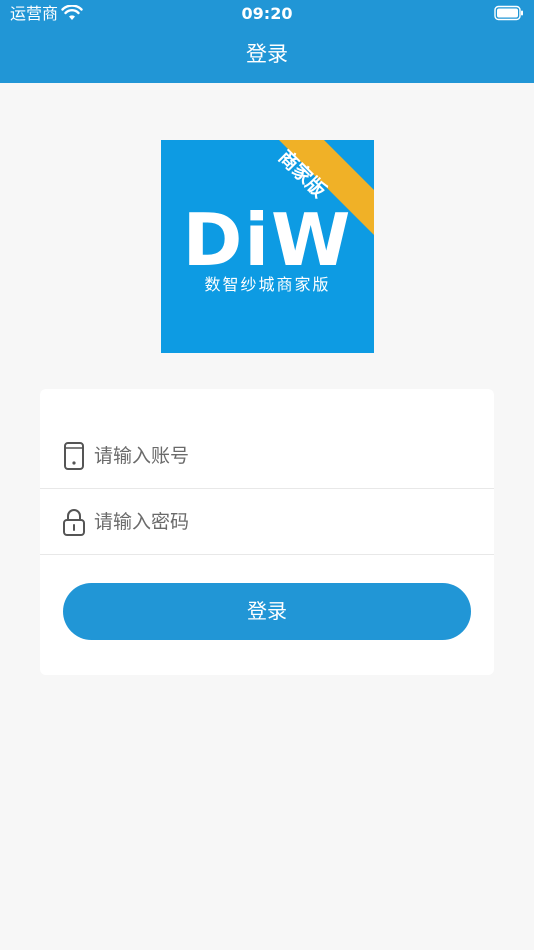 This screenshot has width=534, height=950. What do you see at coordinates (267, 240) in the screenshot?
I see `logo-wordmark: DiW` at bounding box center [267, 240].